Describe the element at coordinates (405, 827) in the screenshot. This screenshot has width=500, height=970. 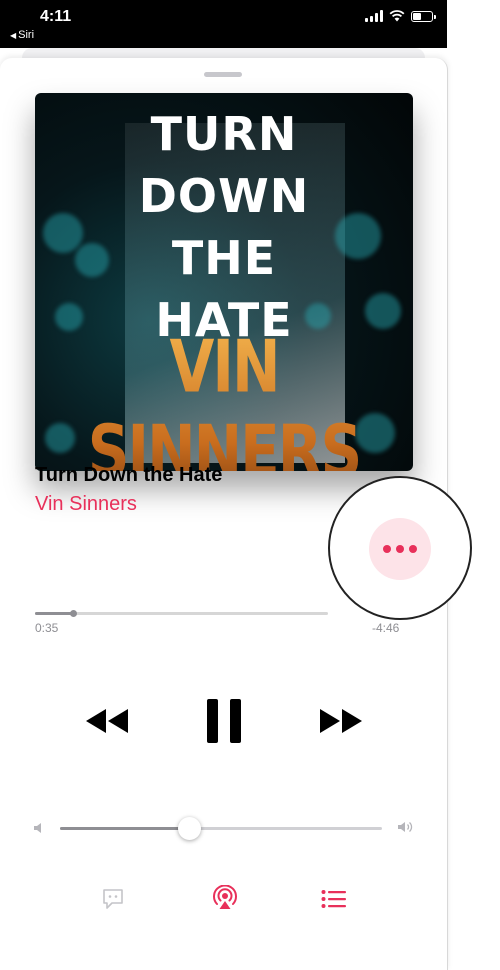
I see `speaker-high-icon` at that location.